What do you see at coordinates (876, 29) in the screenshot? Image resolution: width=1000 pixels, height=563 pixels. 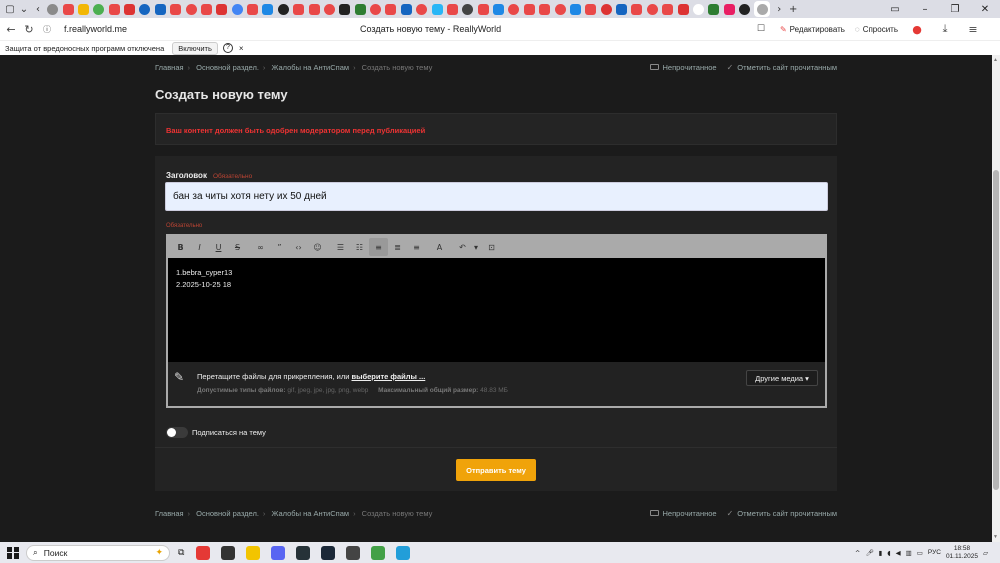 I see `ask-button: ◌ Спросить` at bounding box center [876, 29].